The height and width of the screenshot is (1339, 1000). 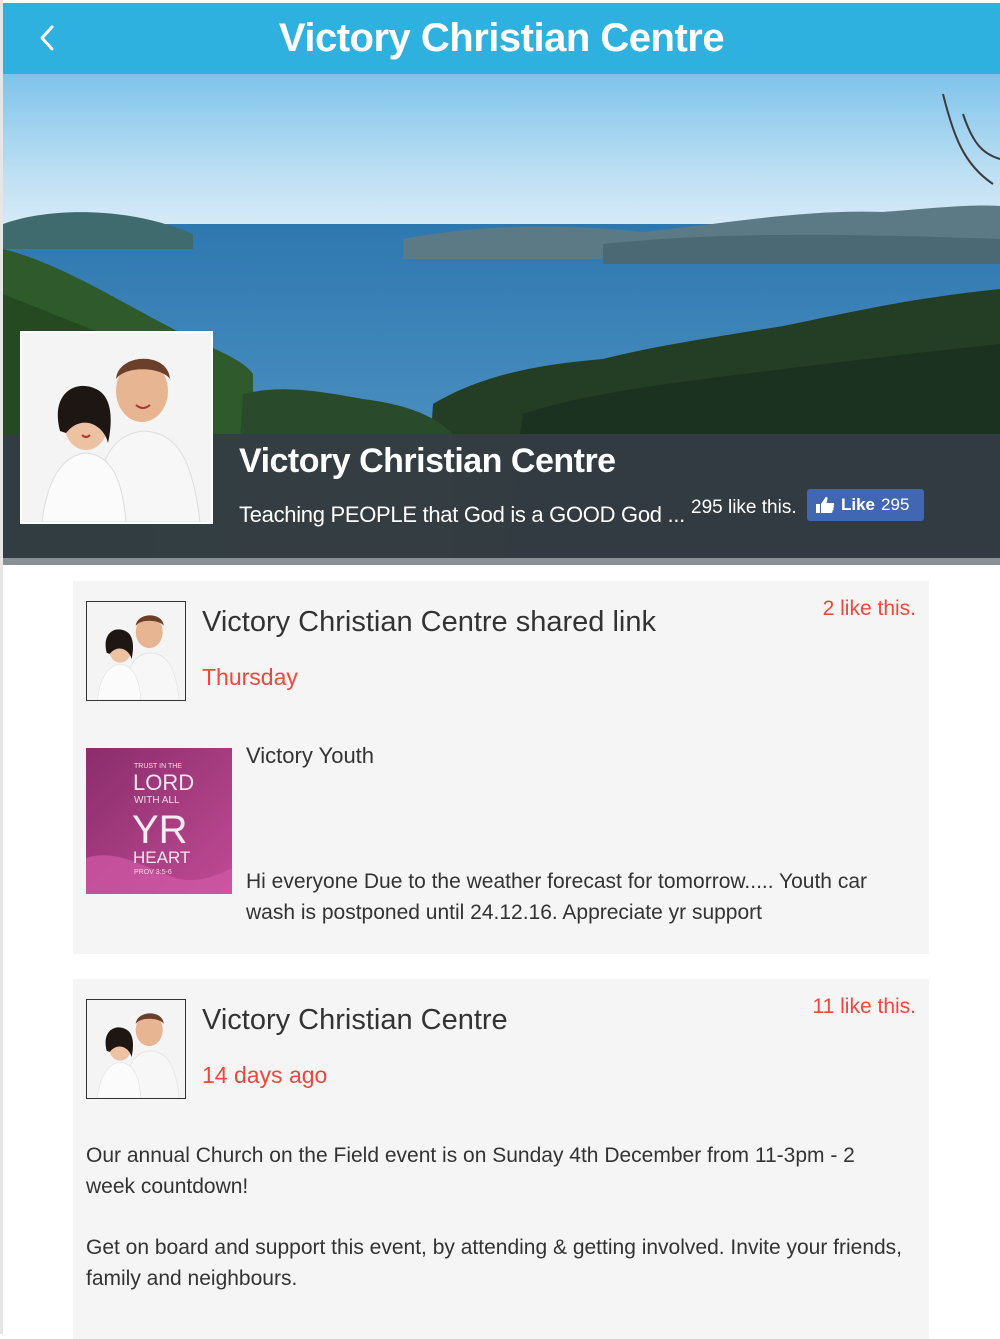 I want to click on post-title: Victory Christian Centre, so click(x=355, y=1020).